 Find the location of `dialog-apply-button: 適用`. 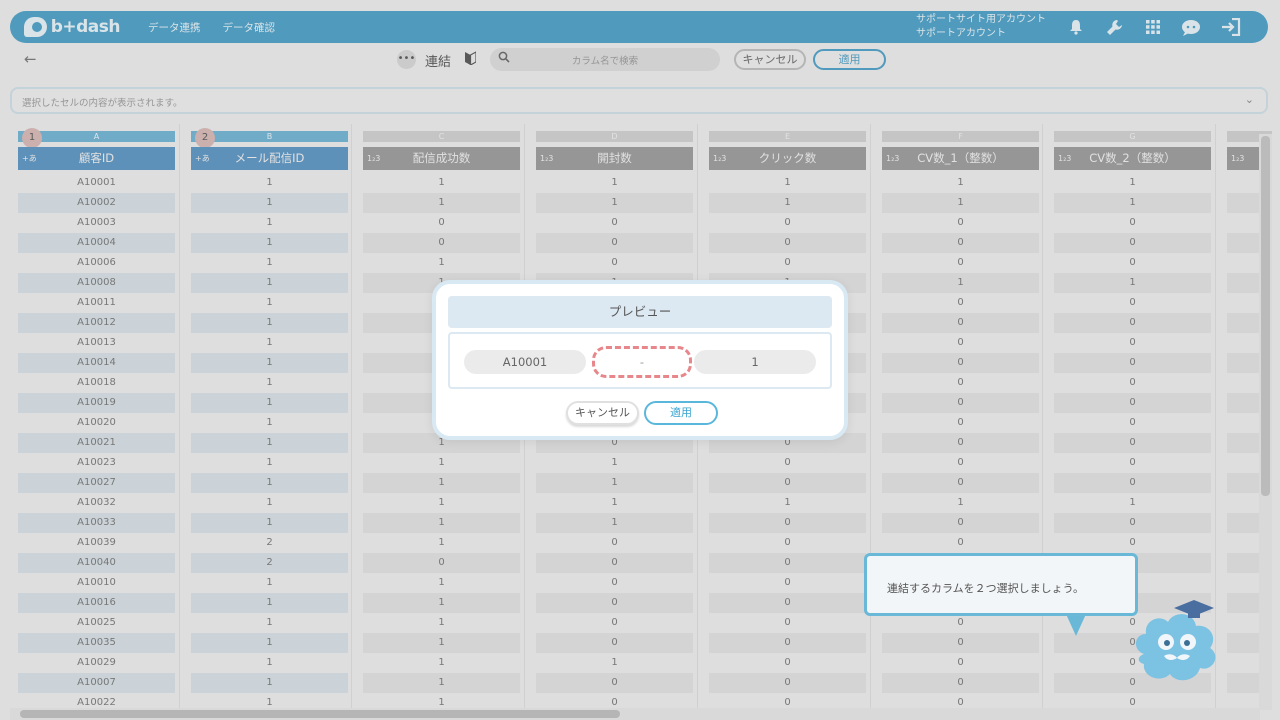

dialog-apply-button: 適用 is located at coordinates (681, 413).